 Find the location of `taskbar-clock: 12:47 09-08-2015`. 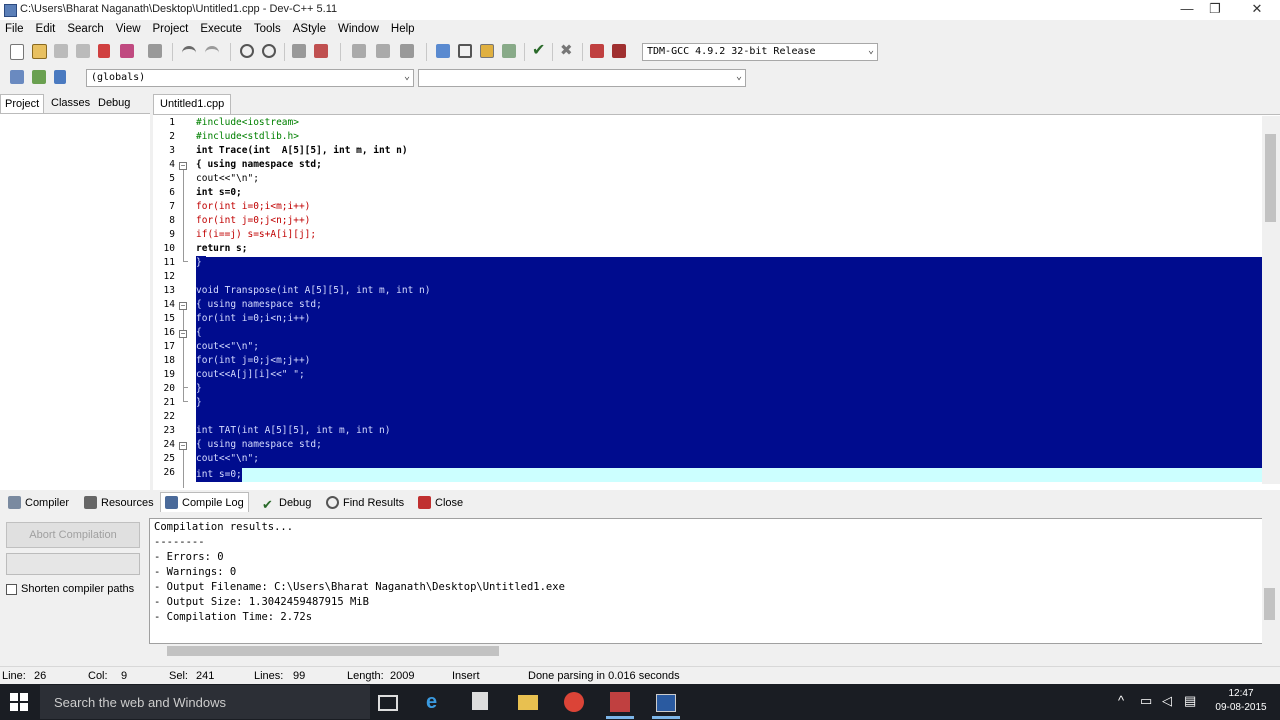

taskbar-clock: 12:47 09-08-2015 is located at coordinates (1241, 701).